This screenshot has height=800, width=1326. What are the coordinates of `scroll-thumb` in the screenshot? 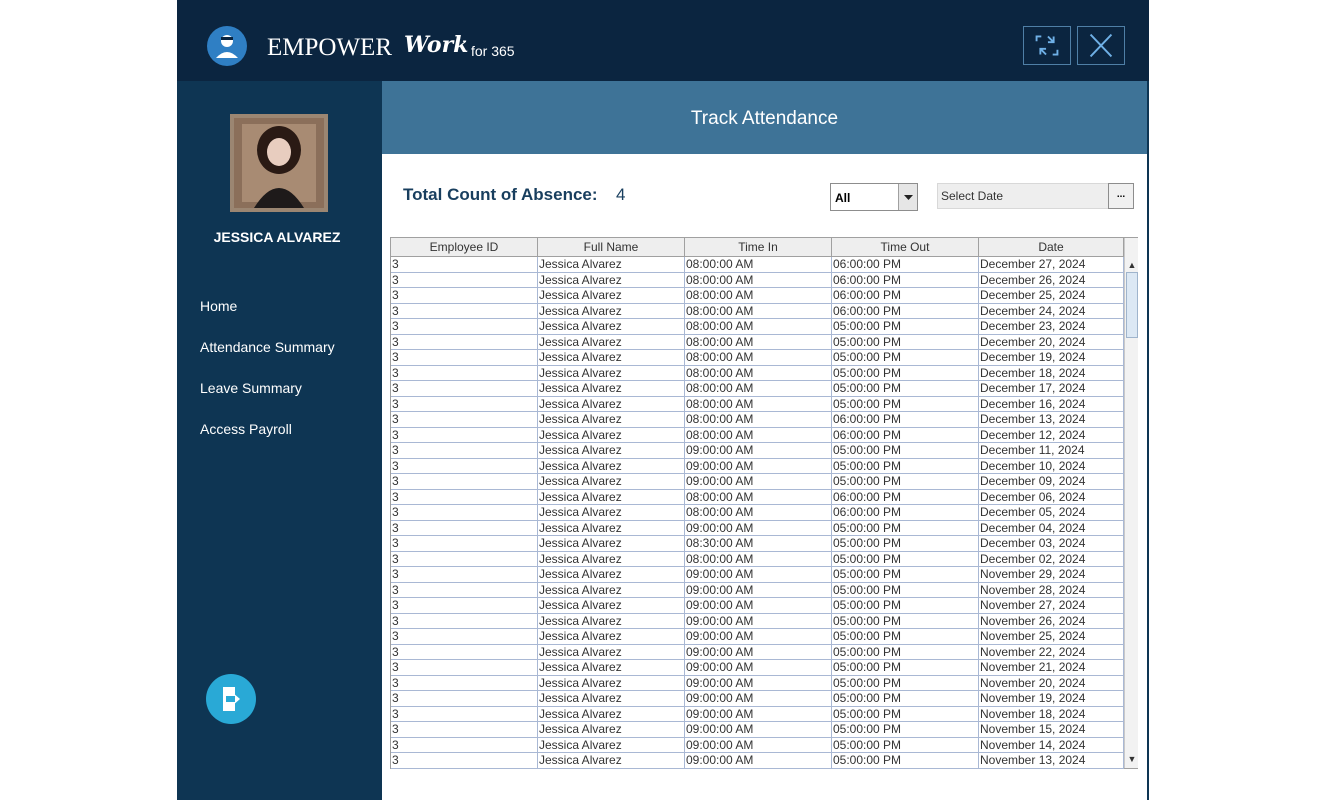 It's located at (1132, 305).